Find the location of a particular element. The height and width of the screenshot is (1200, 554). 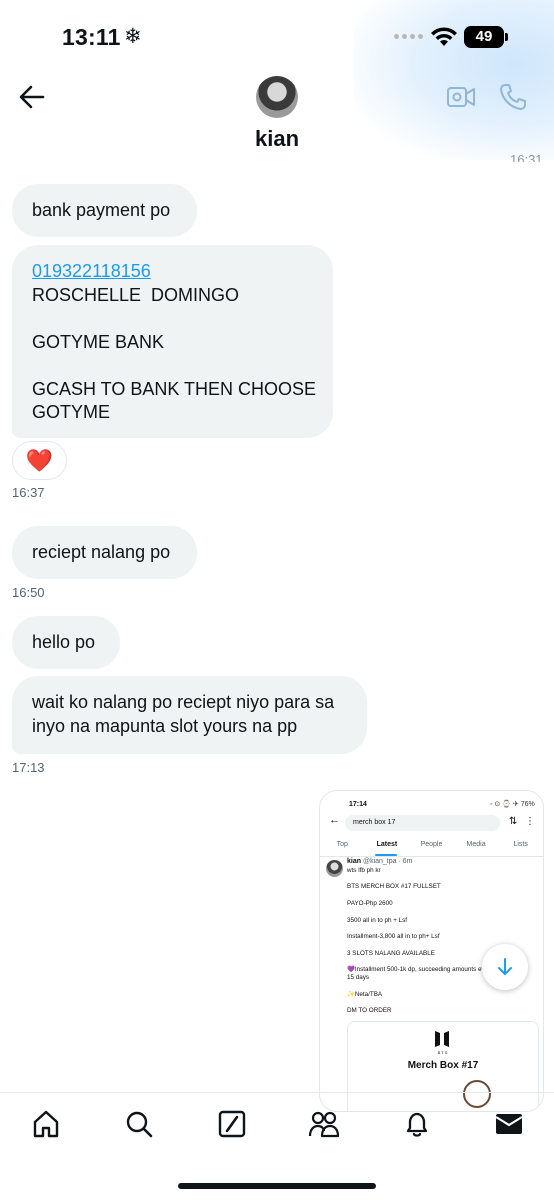

heart-reaction: ❤️ is located at coordinates (39, 460).